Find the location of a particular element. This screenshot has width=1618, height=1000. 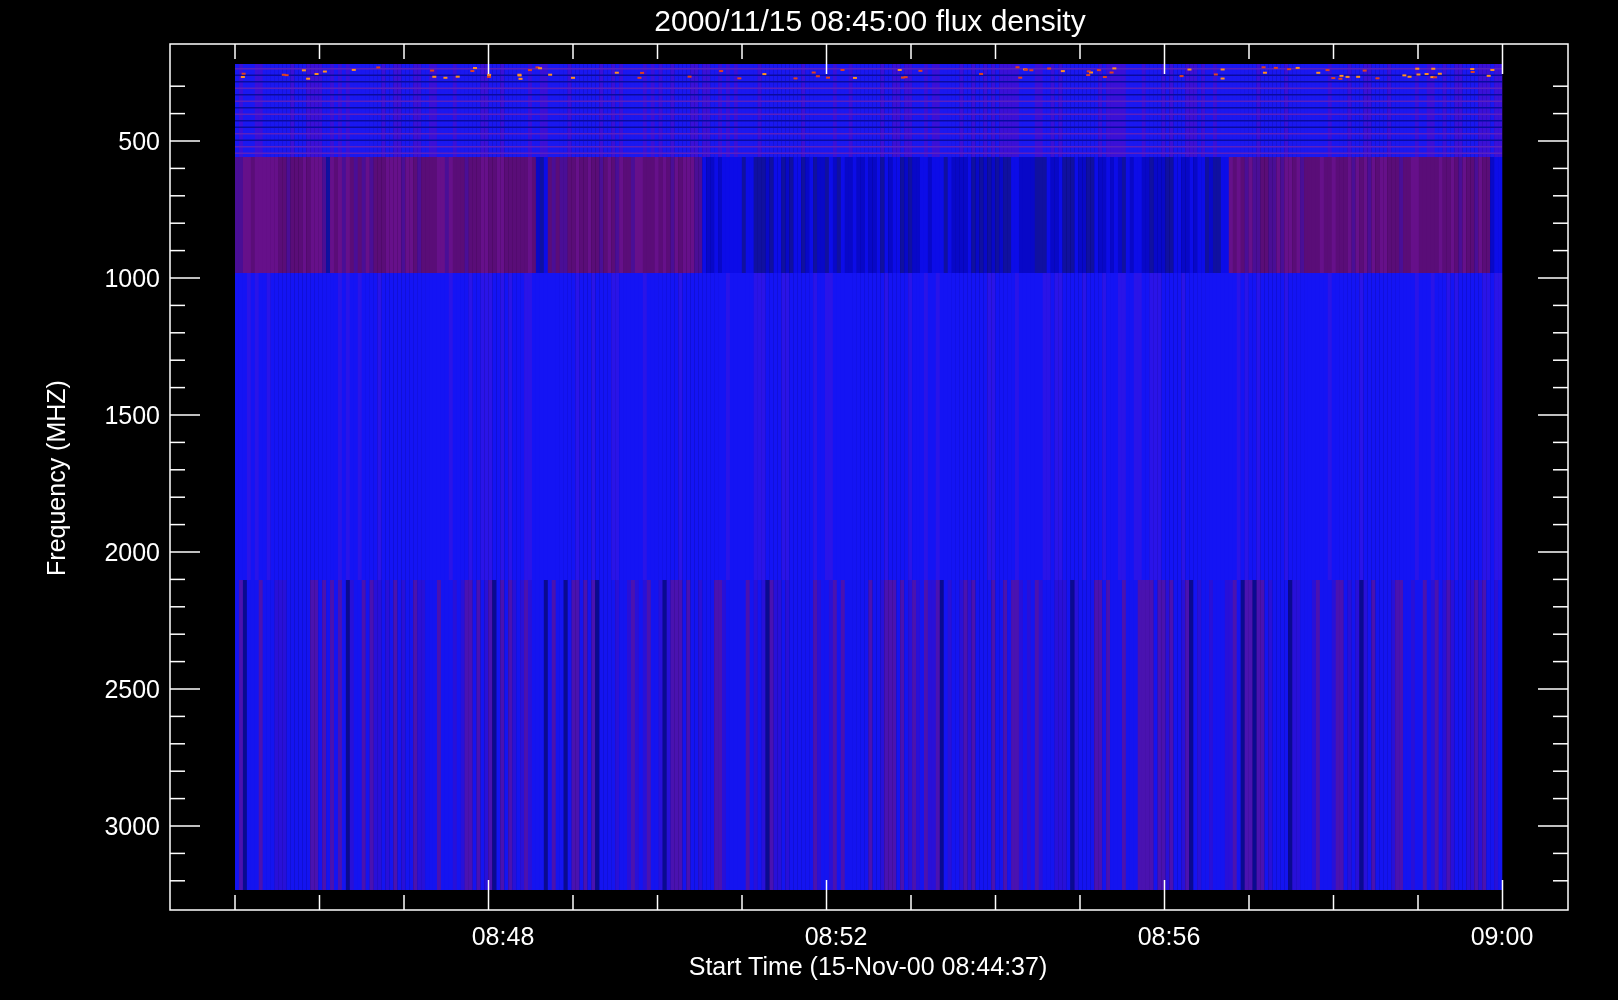

y-tick-label: 2000 is located at coordinates (132, 552).